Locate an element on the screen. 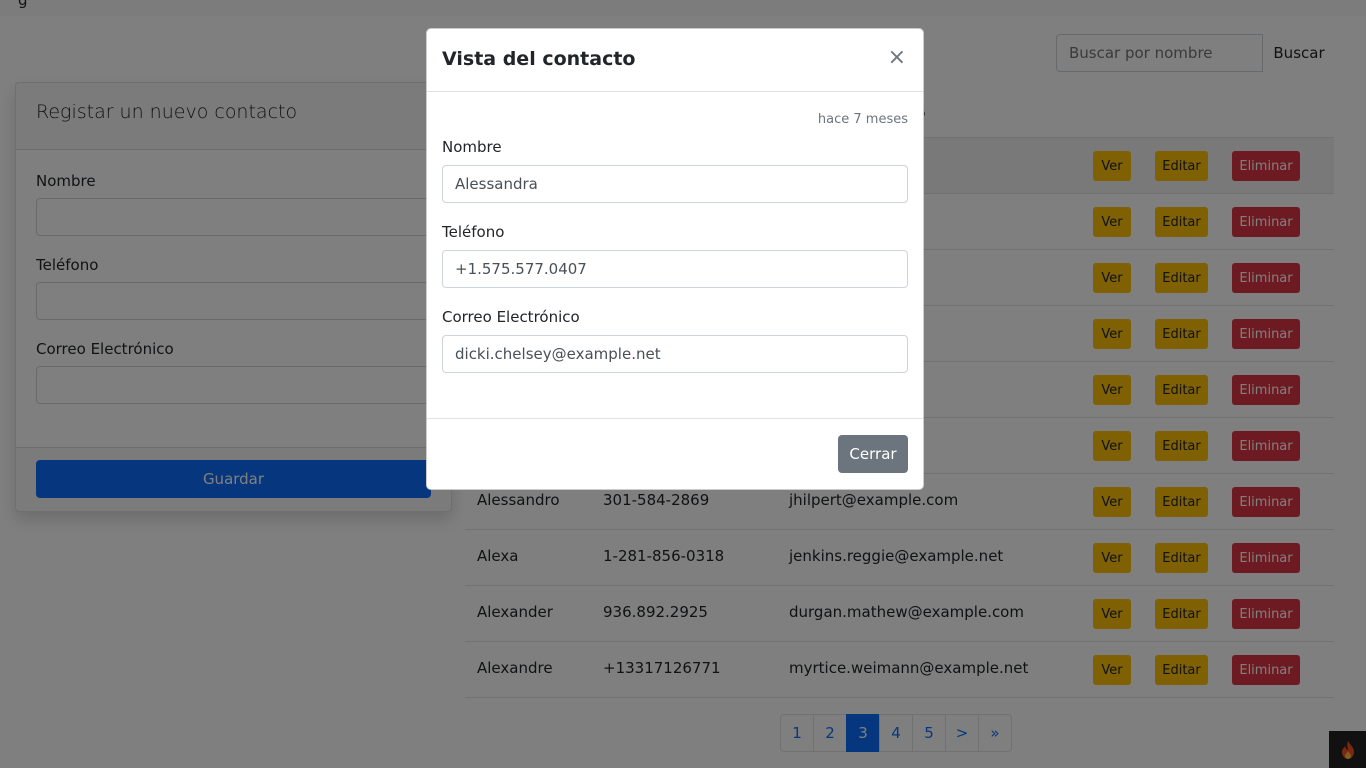  modal-email-field is located at coordinates (675, 354).